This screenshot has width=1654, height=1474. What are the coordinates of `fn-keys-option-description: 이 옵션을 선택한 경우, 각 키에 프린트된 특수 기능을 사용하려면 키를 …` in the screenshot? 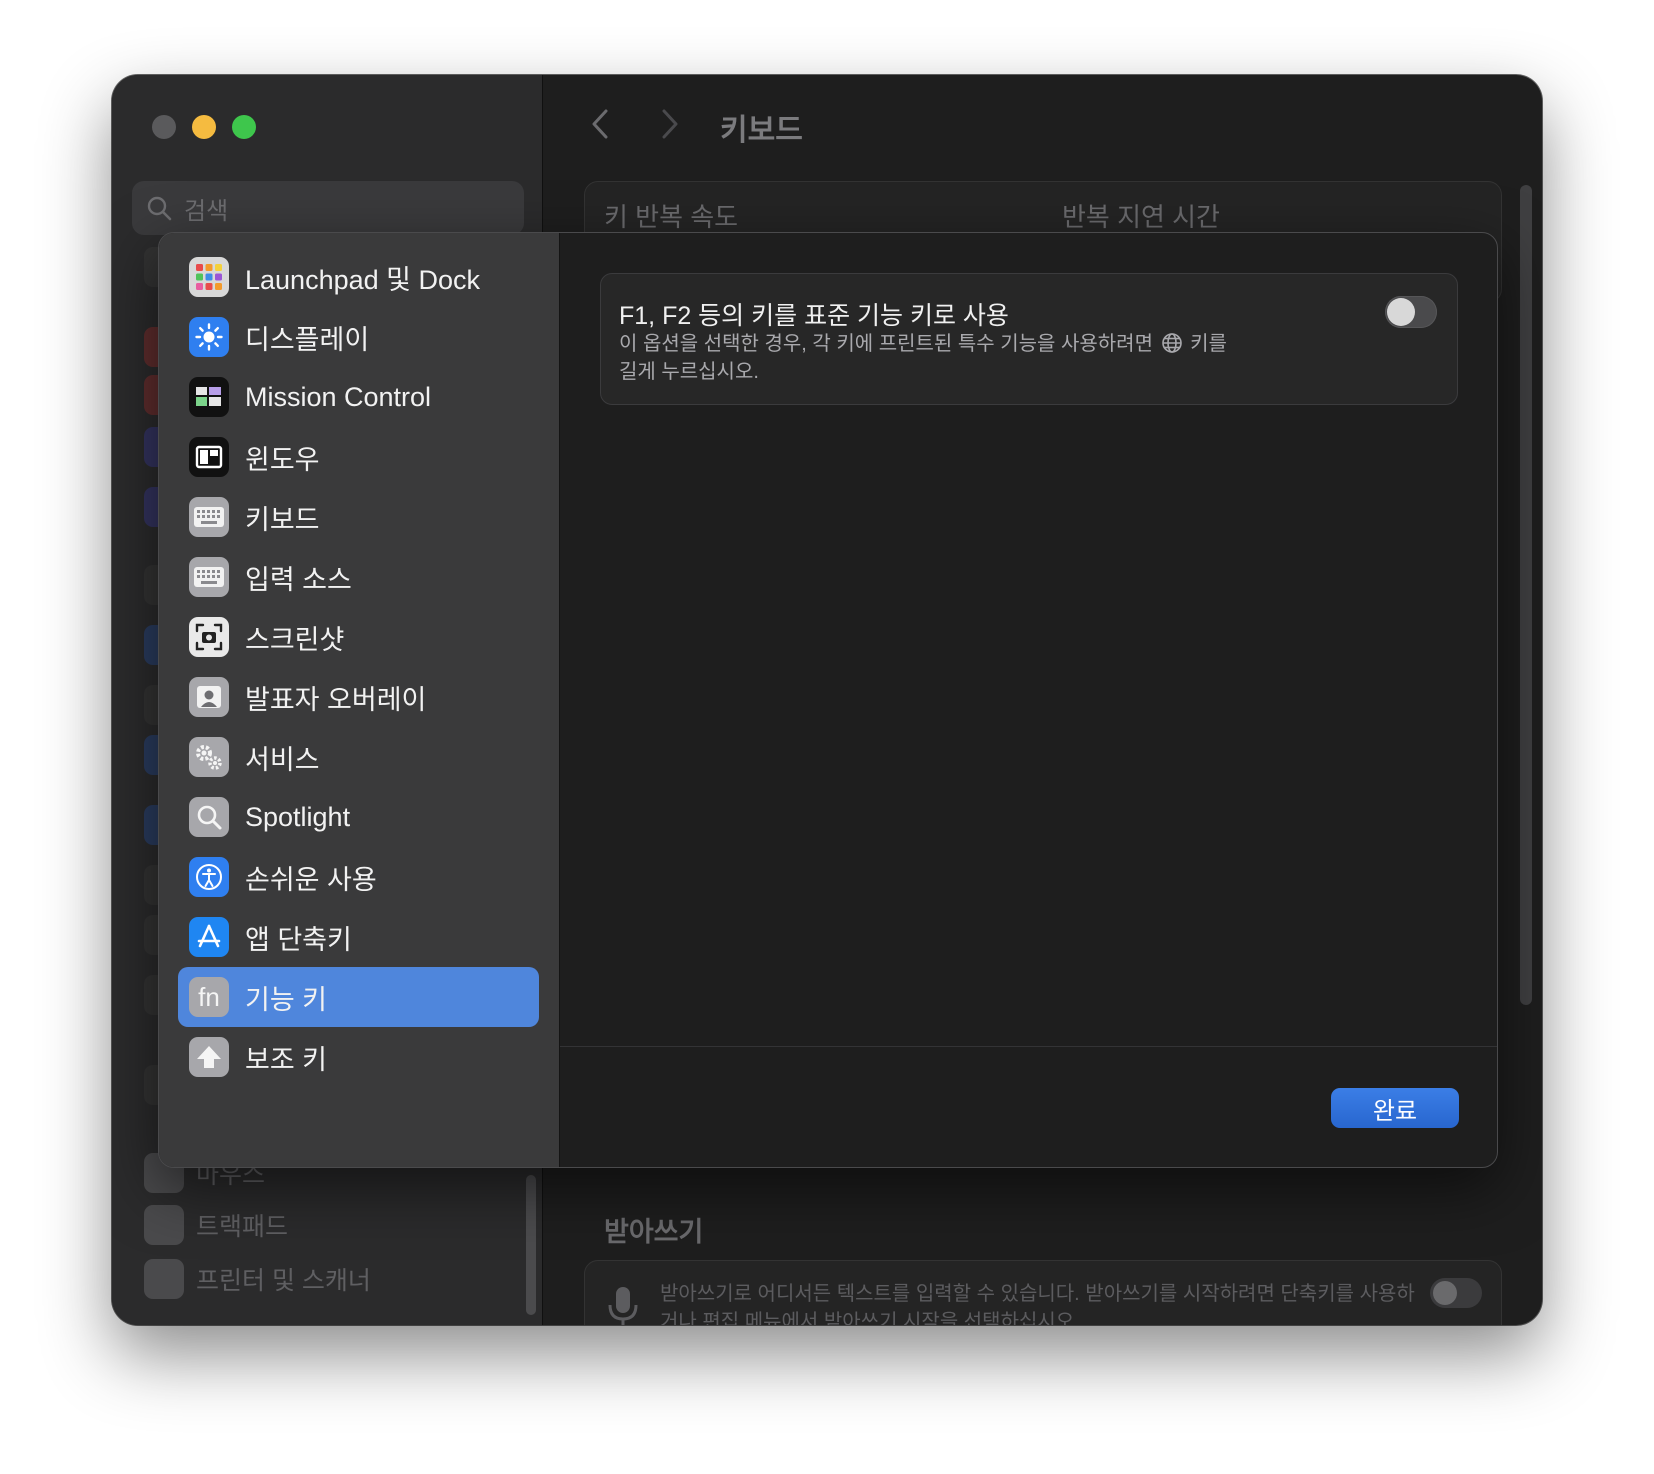 It's located at (923, 358).